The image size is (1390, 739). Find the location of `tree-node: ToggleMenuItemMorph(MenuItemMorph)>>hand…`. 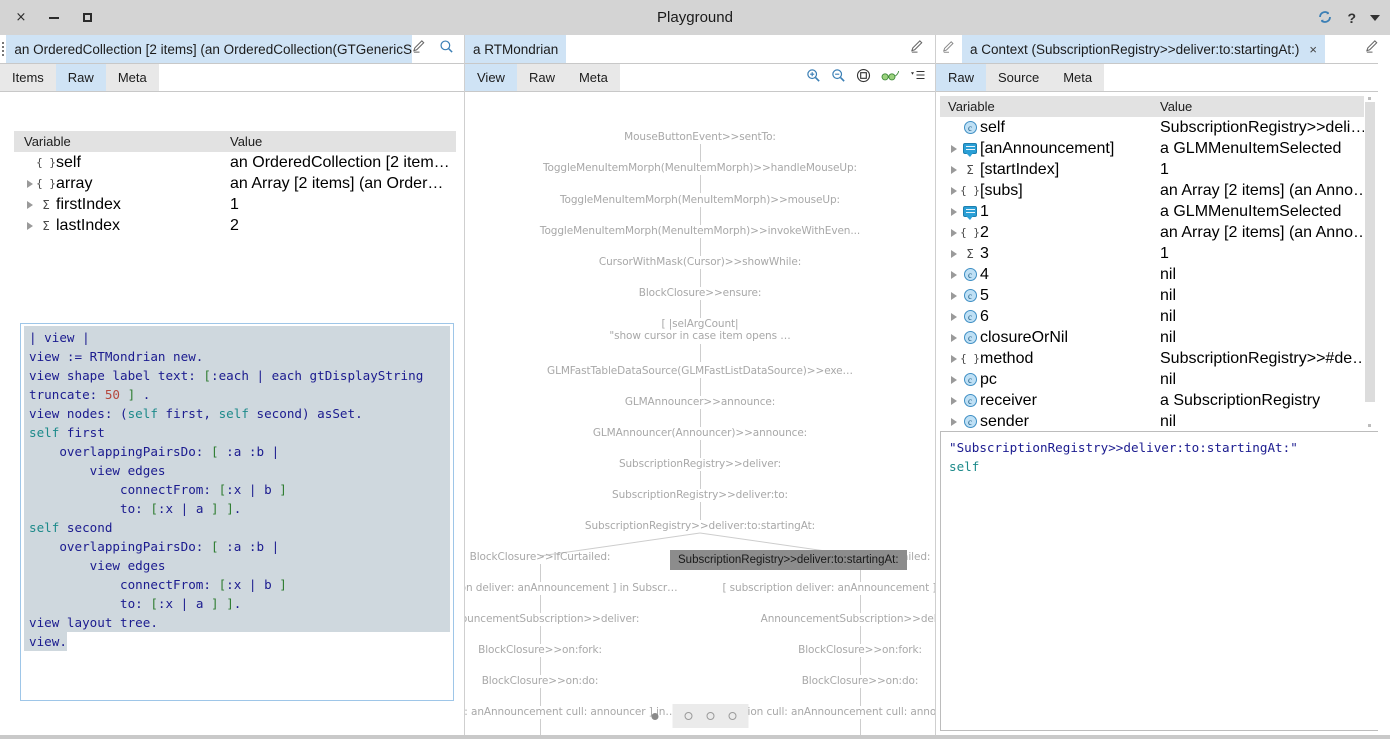

tree-node: ToggleMenuItemMorph(MenuItemMorph)>>hand… is located at coordinates (700, 168).